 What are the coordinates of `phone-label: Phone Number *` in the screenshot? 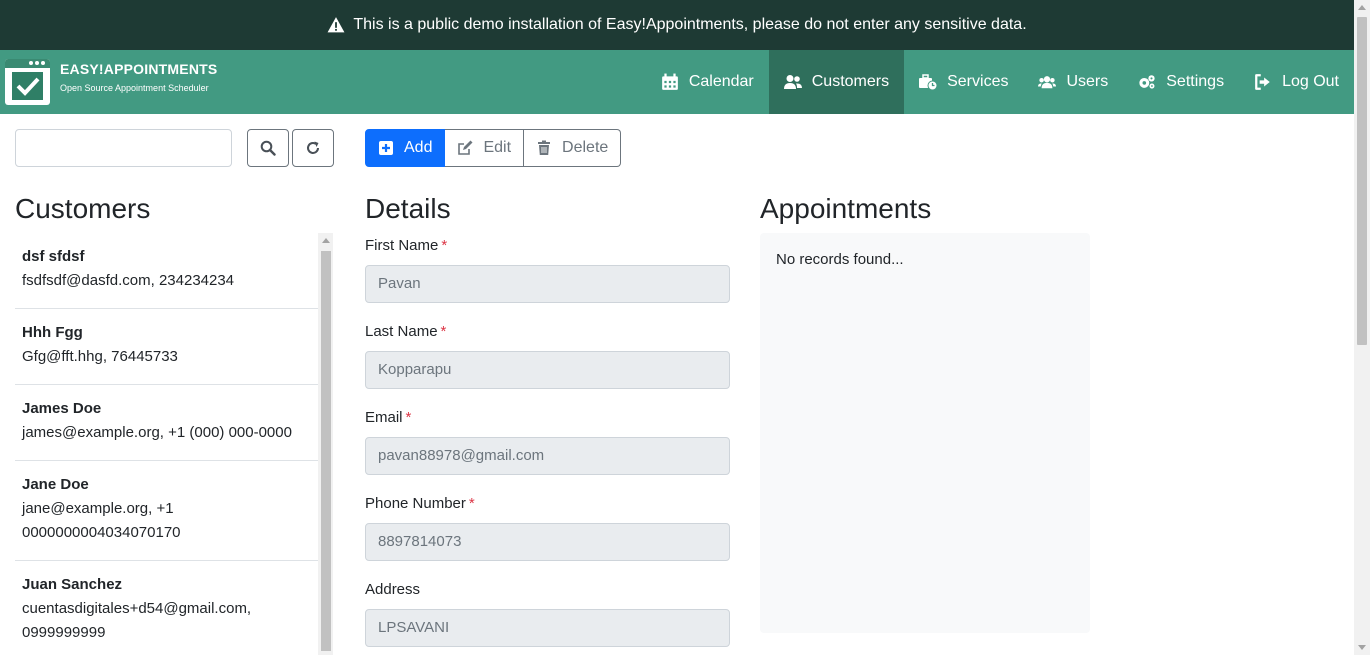 It's located at (420, 503).